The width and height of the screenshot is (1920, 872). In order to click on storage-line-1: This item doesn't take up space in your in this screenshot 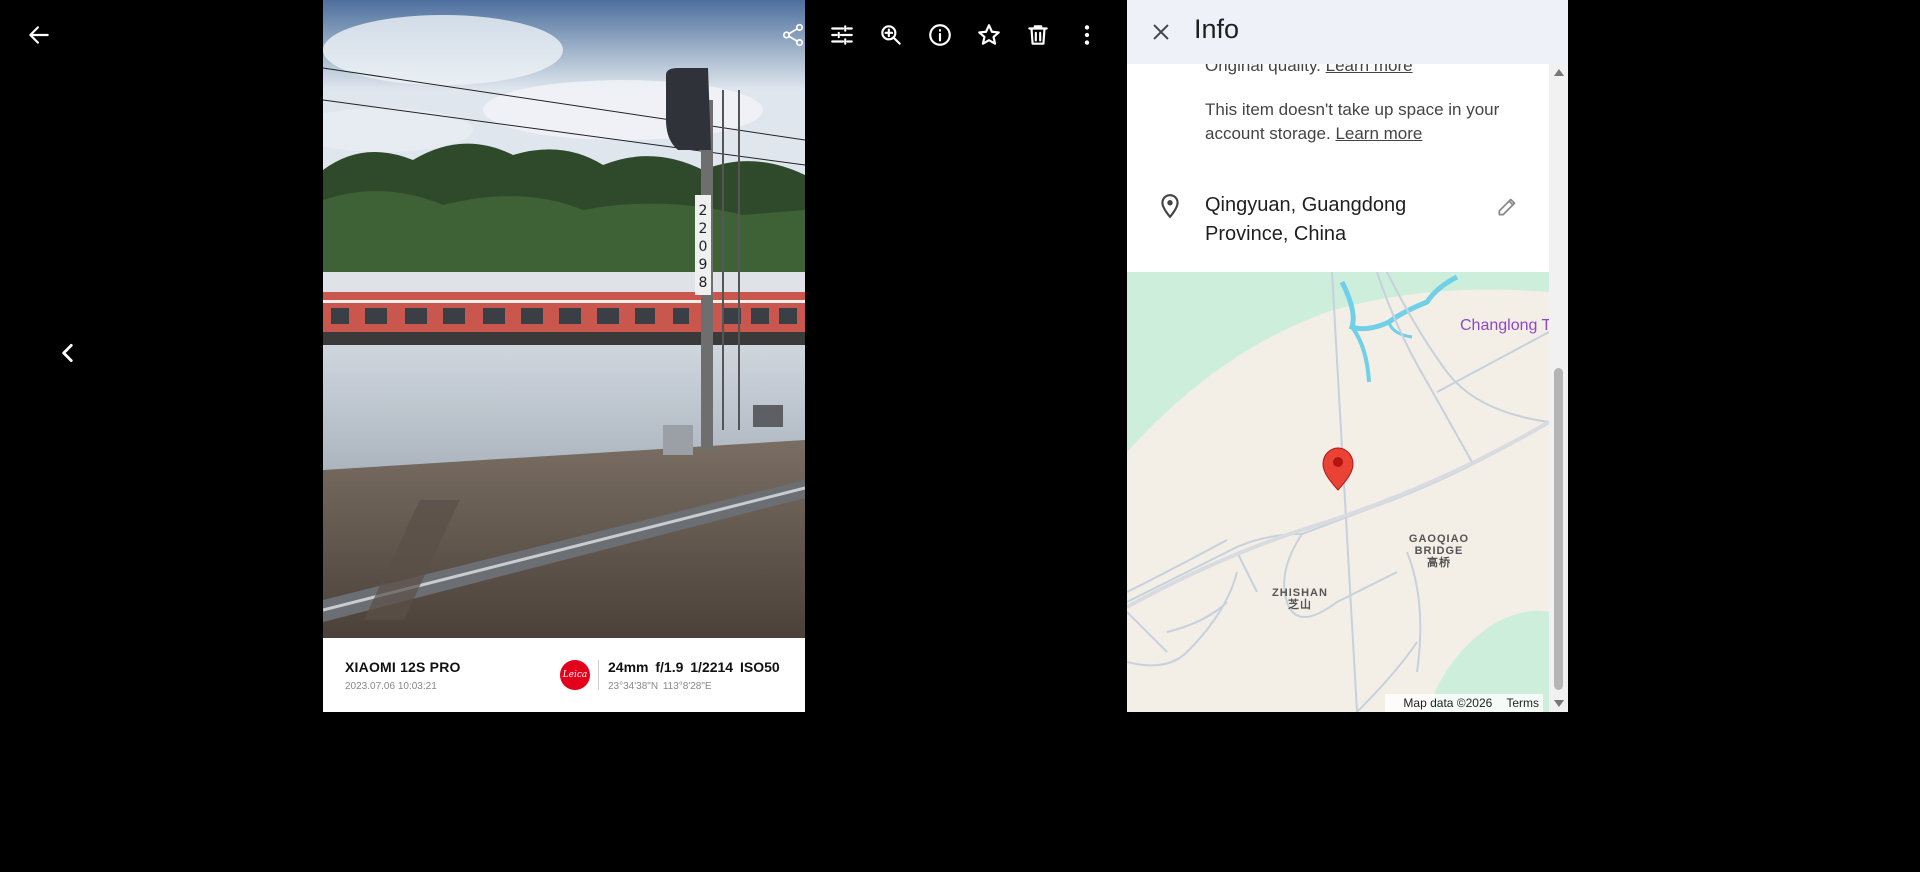, I will do `click(1352, 109)`.